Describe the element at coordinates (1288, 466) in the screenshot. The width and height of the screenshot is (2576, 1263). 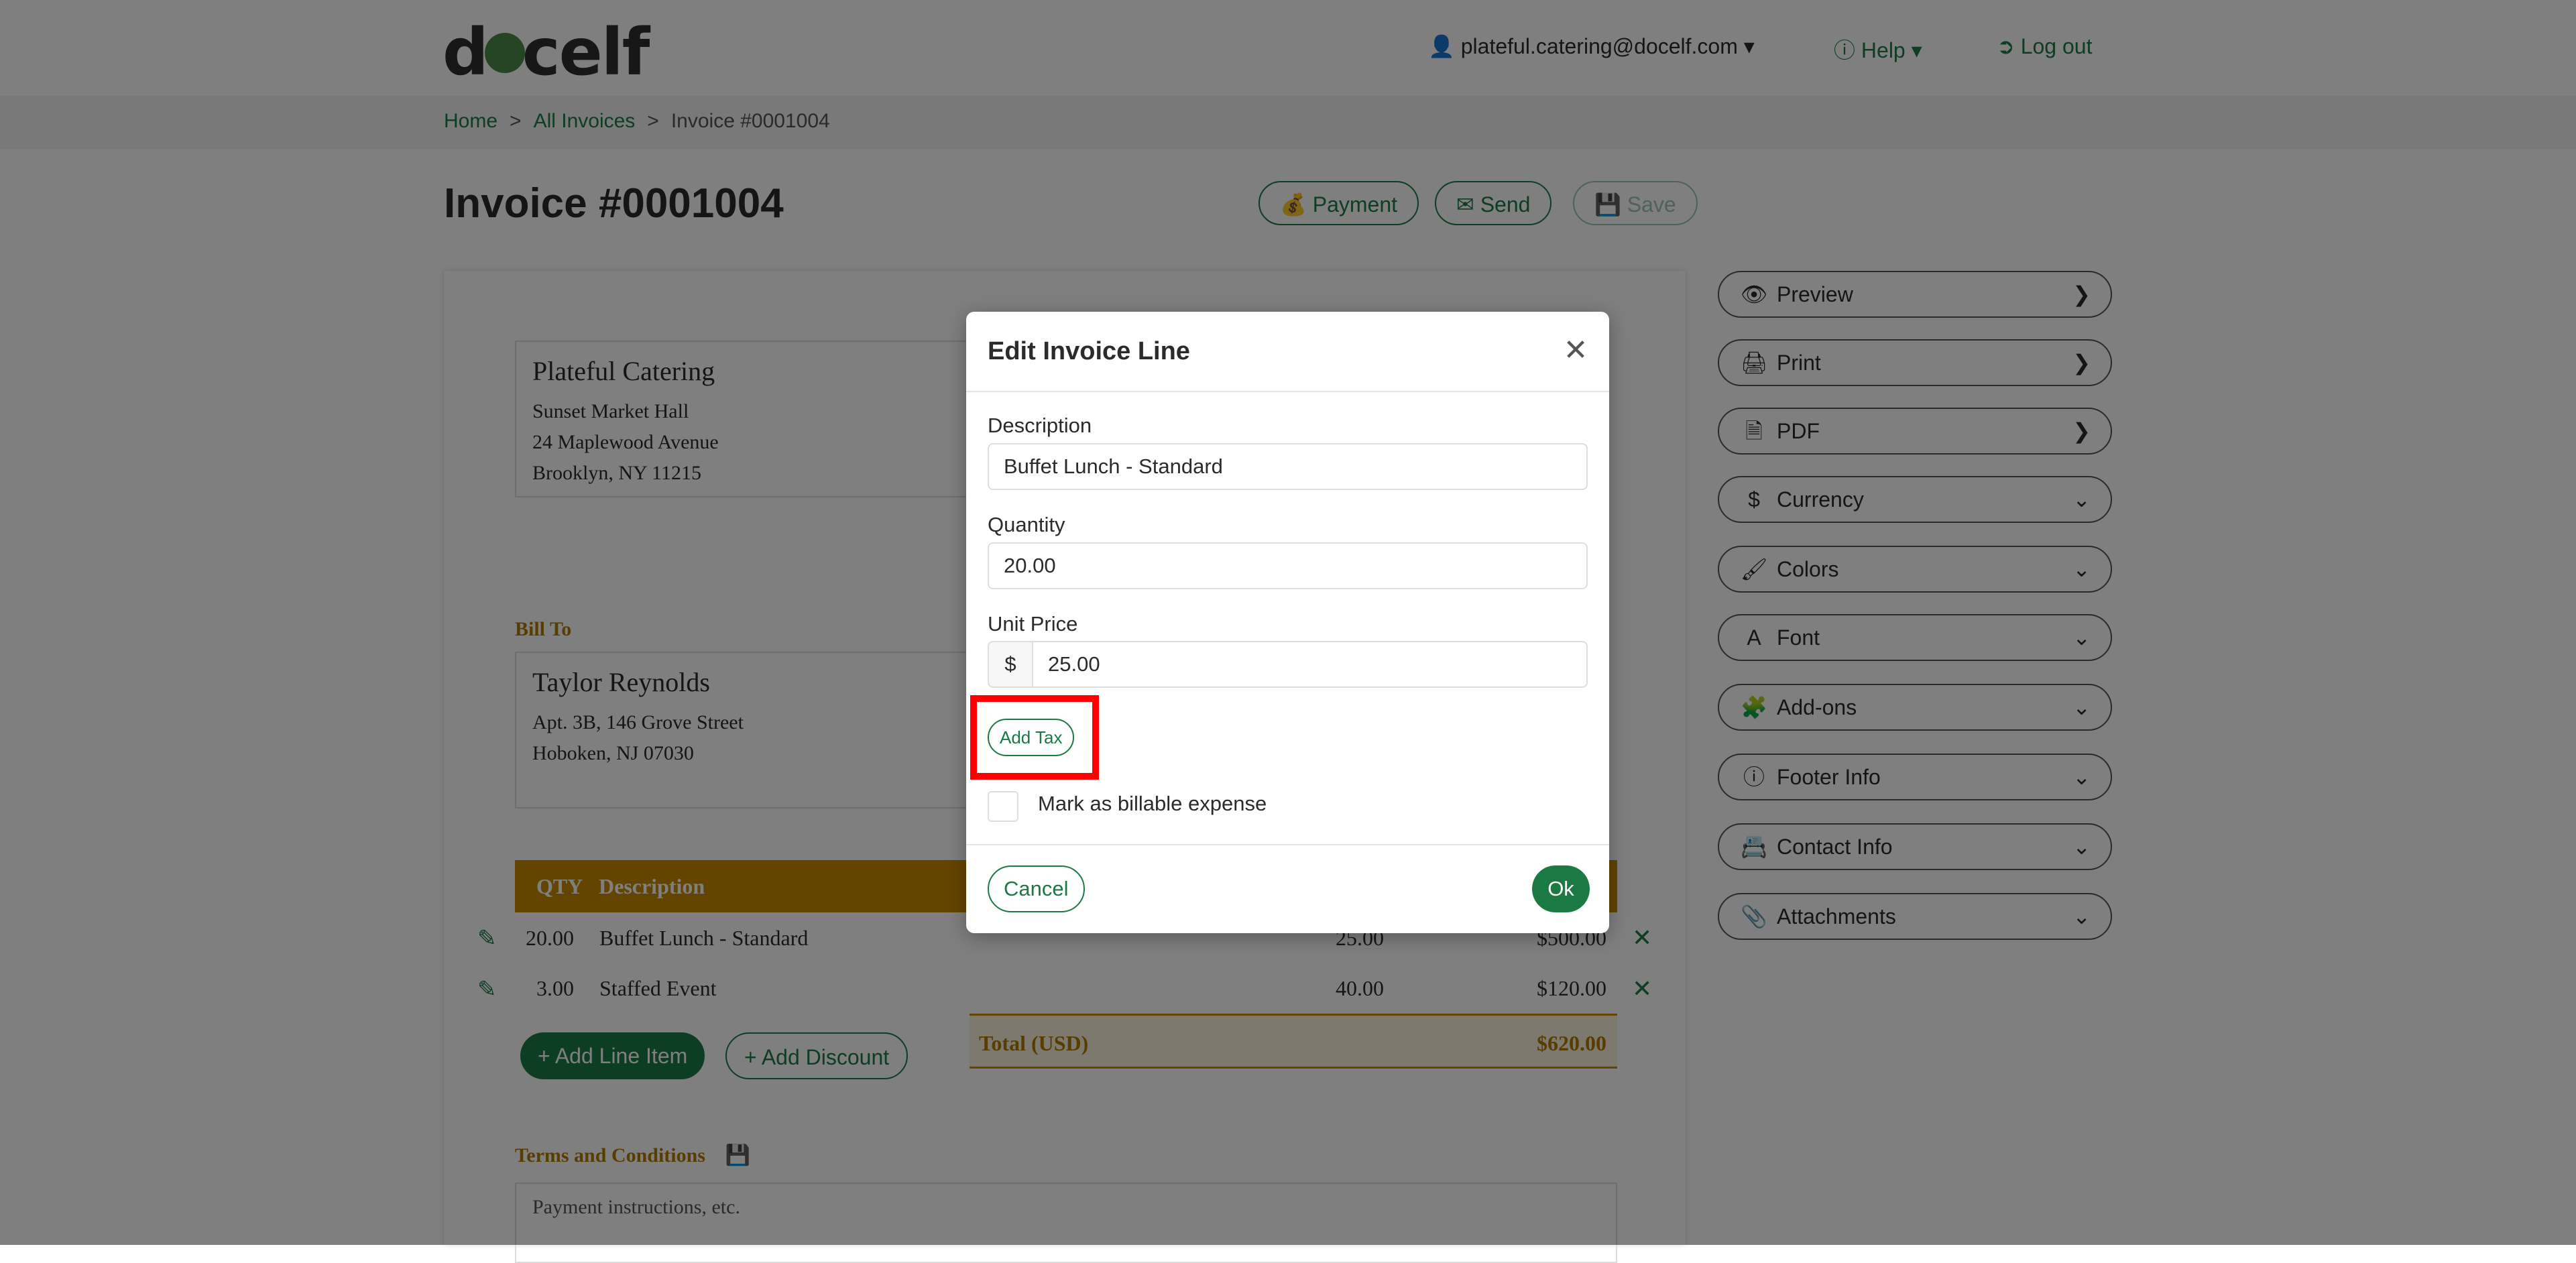
I see `description-input: Buffet Lunch - Standard` at that location.